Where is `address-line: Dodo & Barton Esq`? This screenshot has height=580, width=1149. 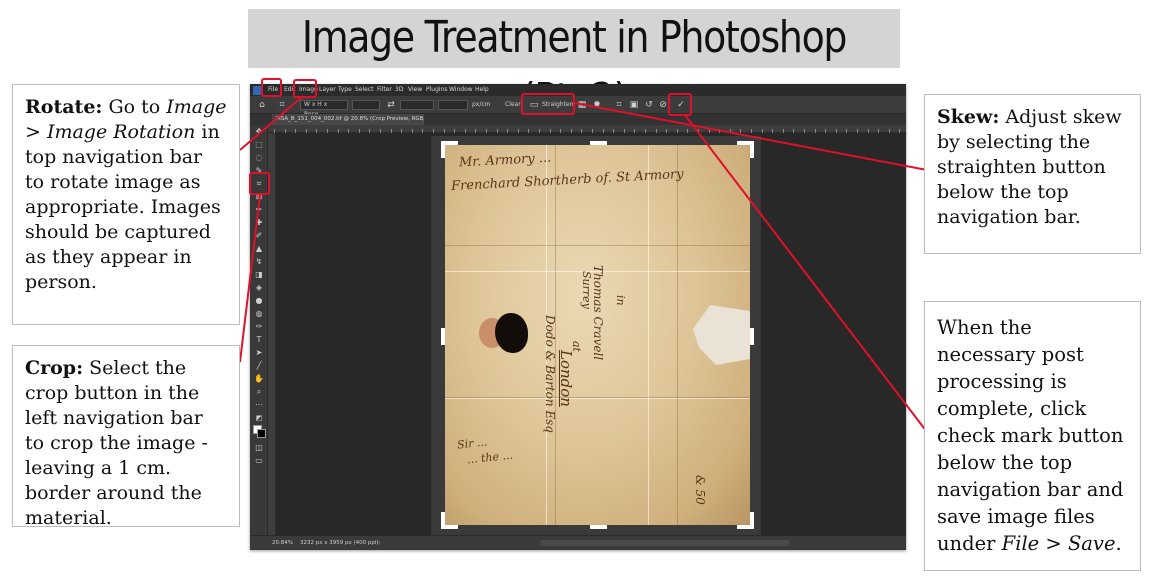
address-line: Dodo & Barton Esq is located at coordinates (550, 374).